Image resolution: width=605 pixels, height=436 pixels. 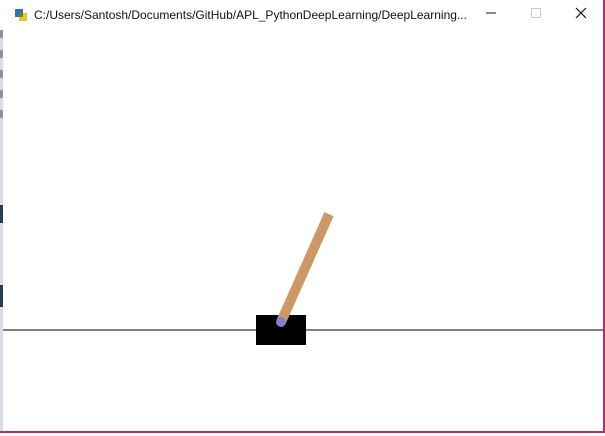 I want to click on maximize-button, so click(x=536, y=15).